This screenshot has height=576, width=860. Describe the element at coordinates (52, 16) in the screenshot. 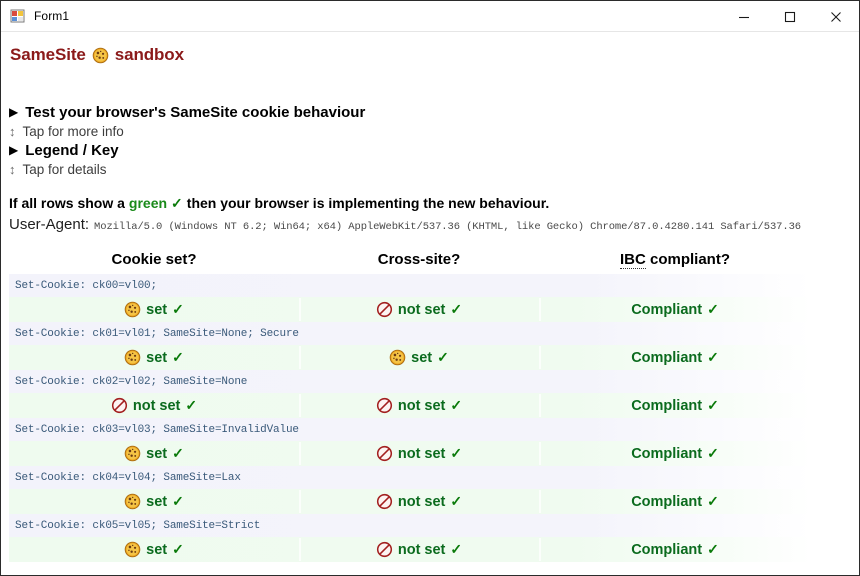

I see `window-title: Form1` at that location.